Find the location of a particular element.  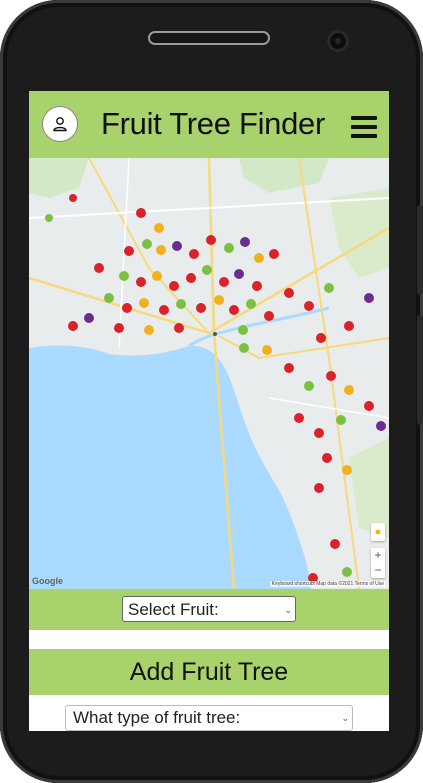

app-header: Fruit Tree Finder is located at coordinates (209, 124).